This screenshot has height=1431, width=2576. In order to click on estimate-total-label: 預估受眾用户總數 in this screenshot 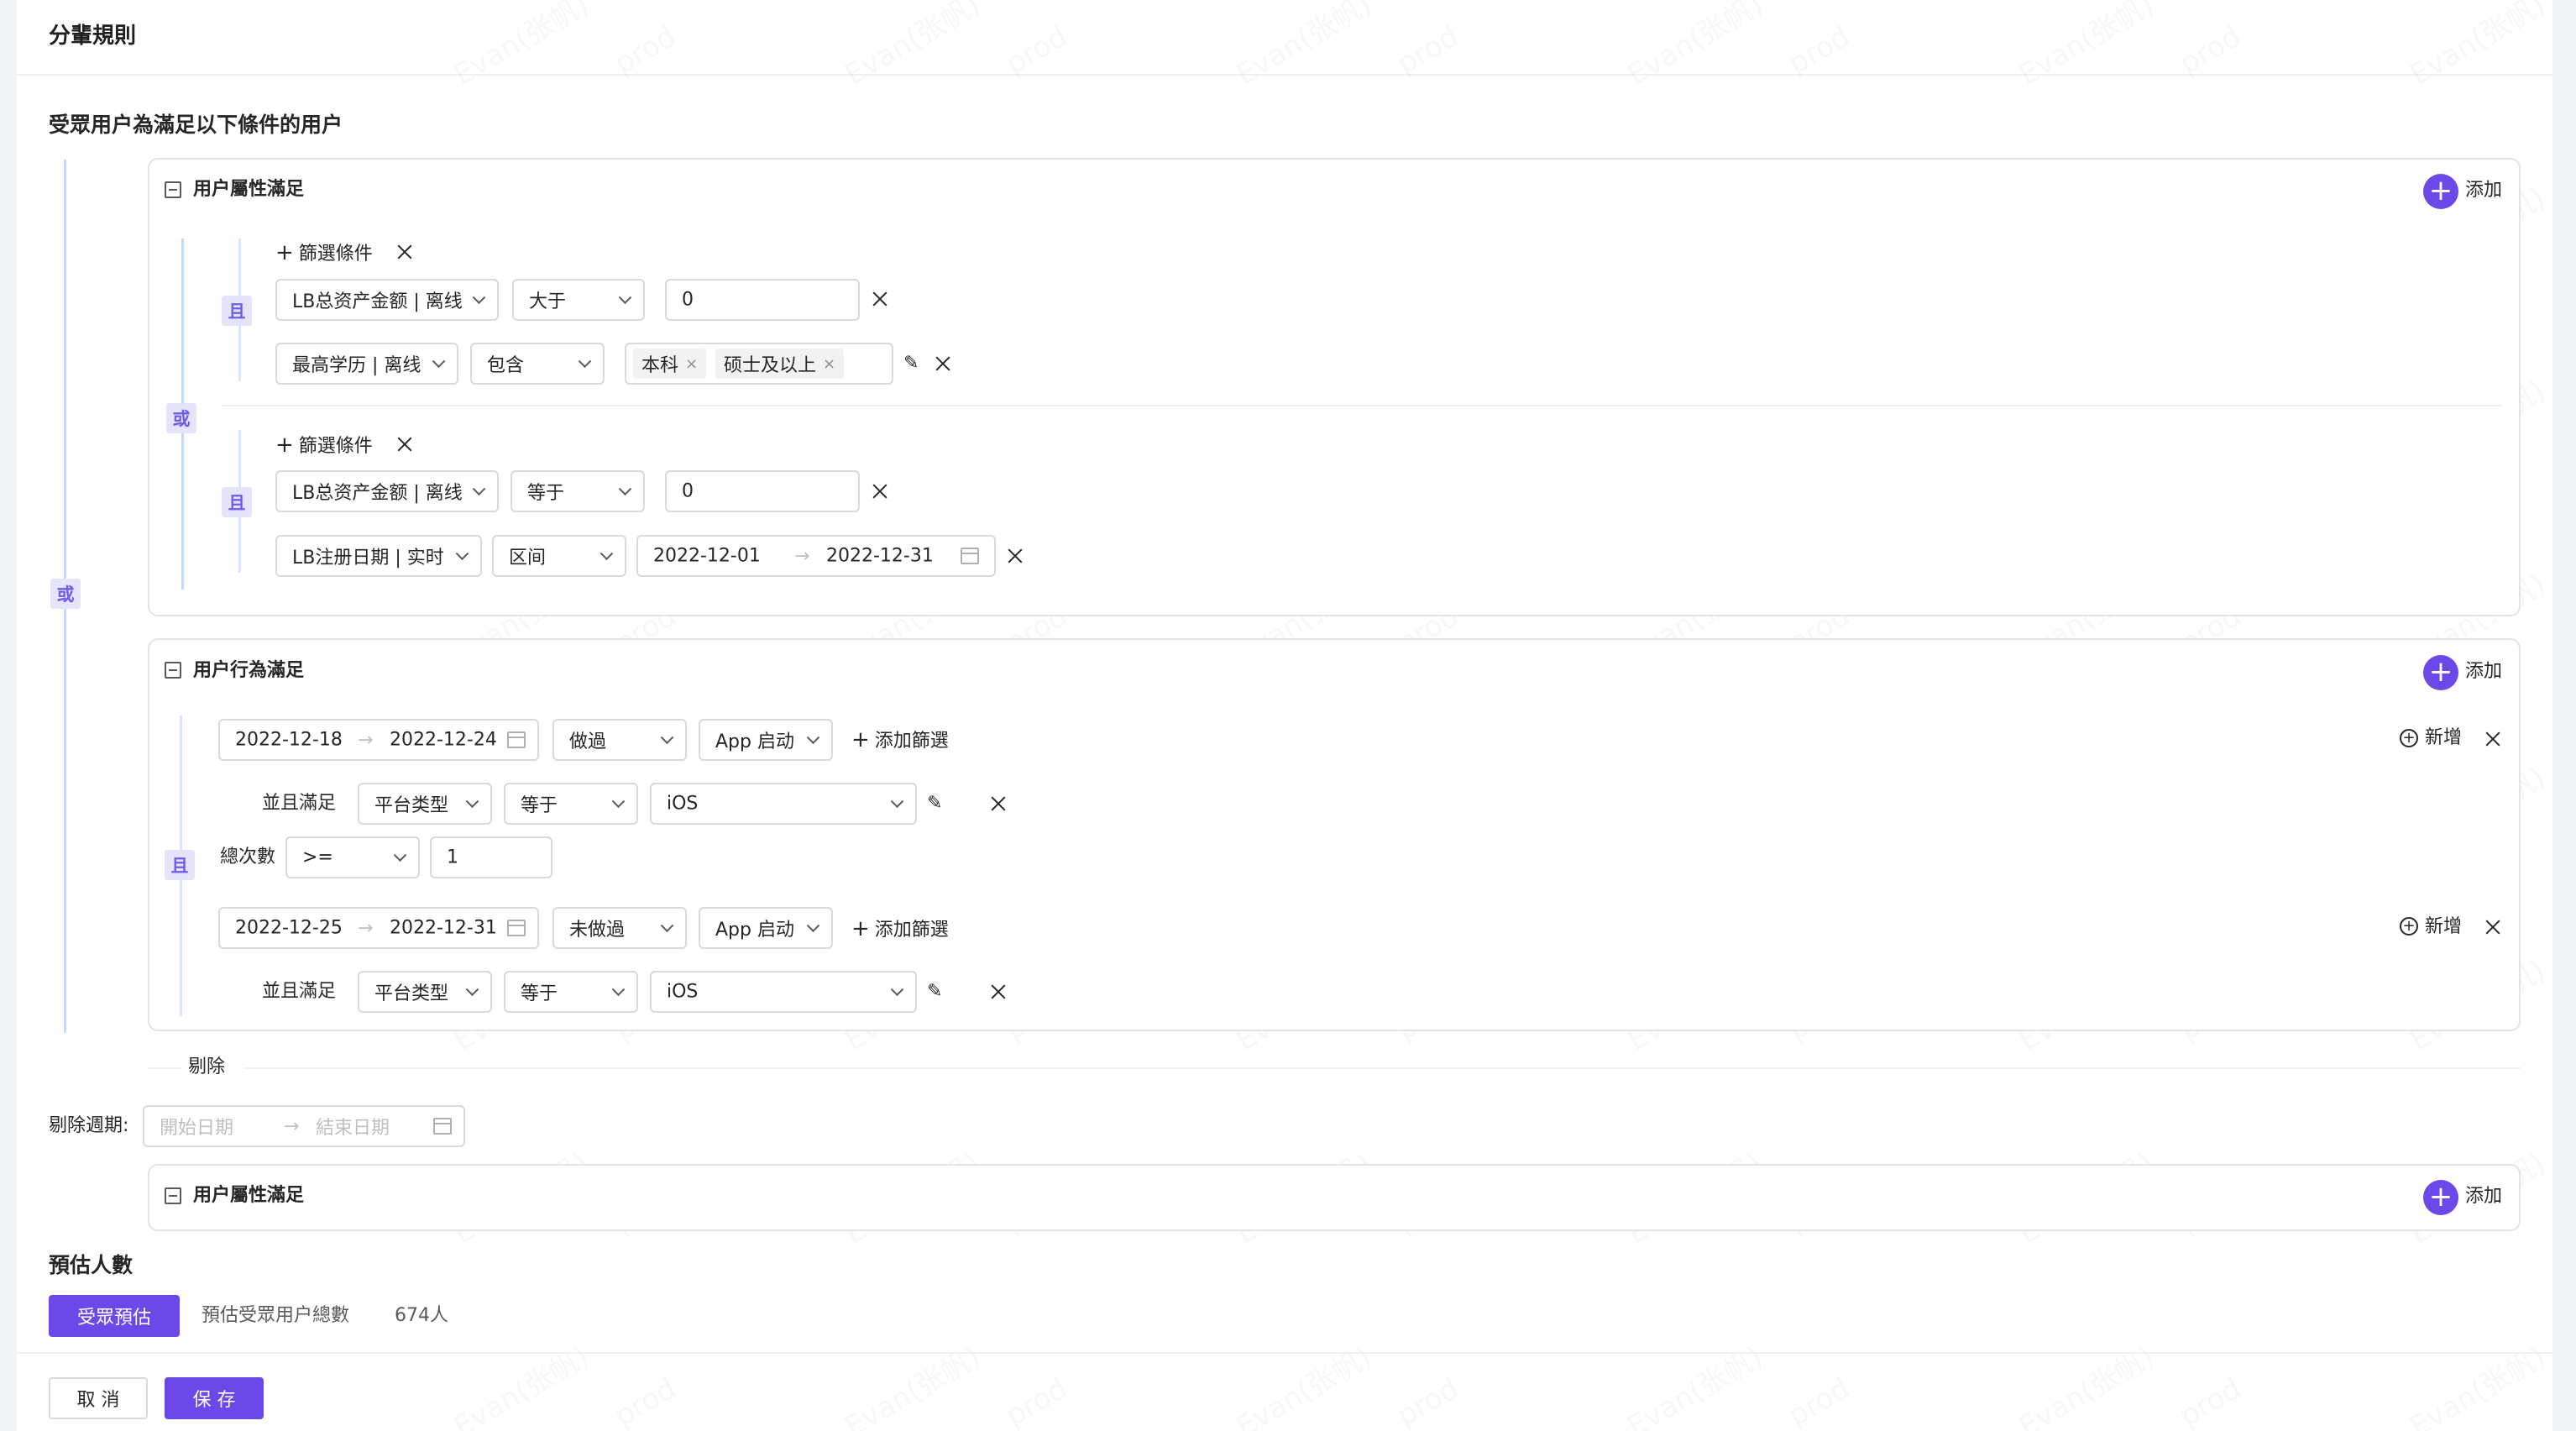, I will do `click(276, 1316)`.